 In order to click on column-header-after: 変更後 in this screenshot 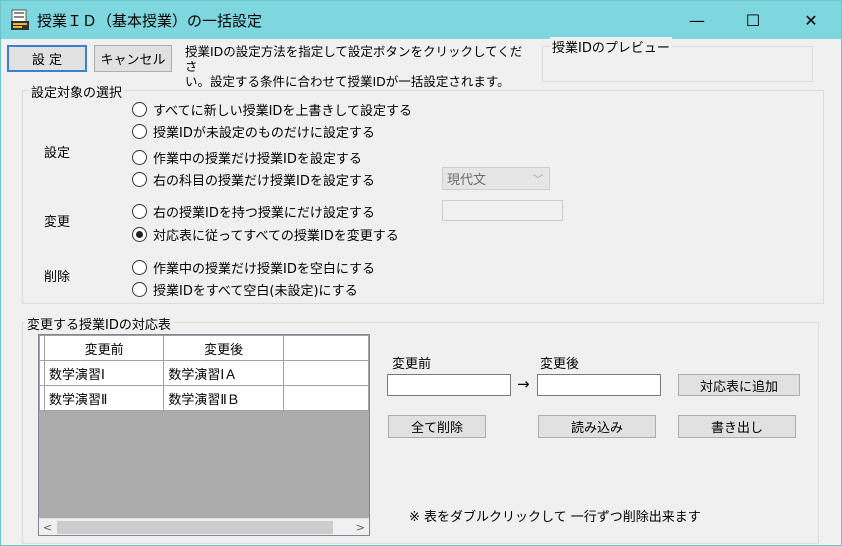, I will do `click(223, 348)`.